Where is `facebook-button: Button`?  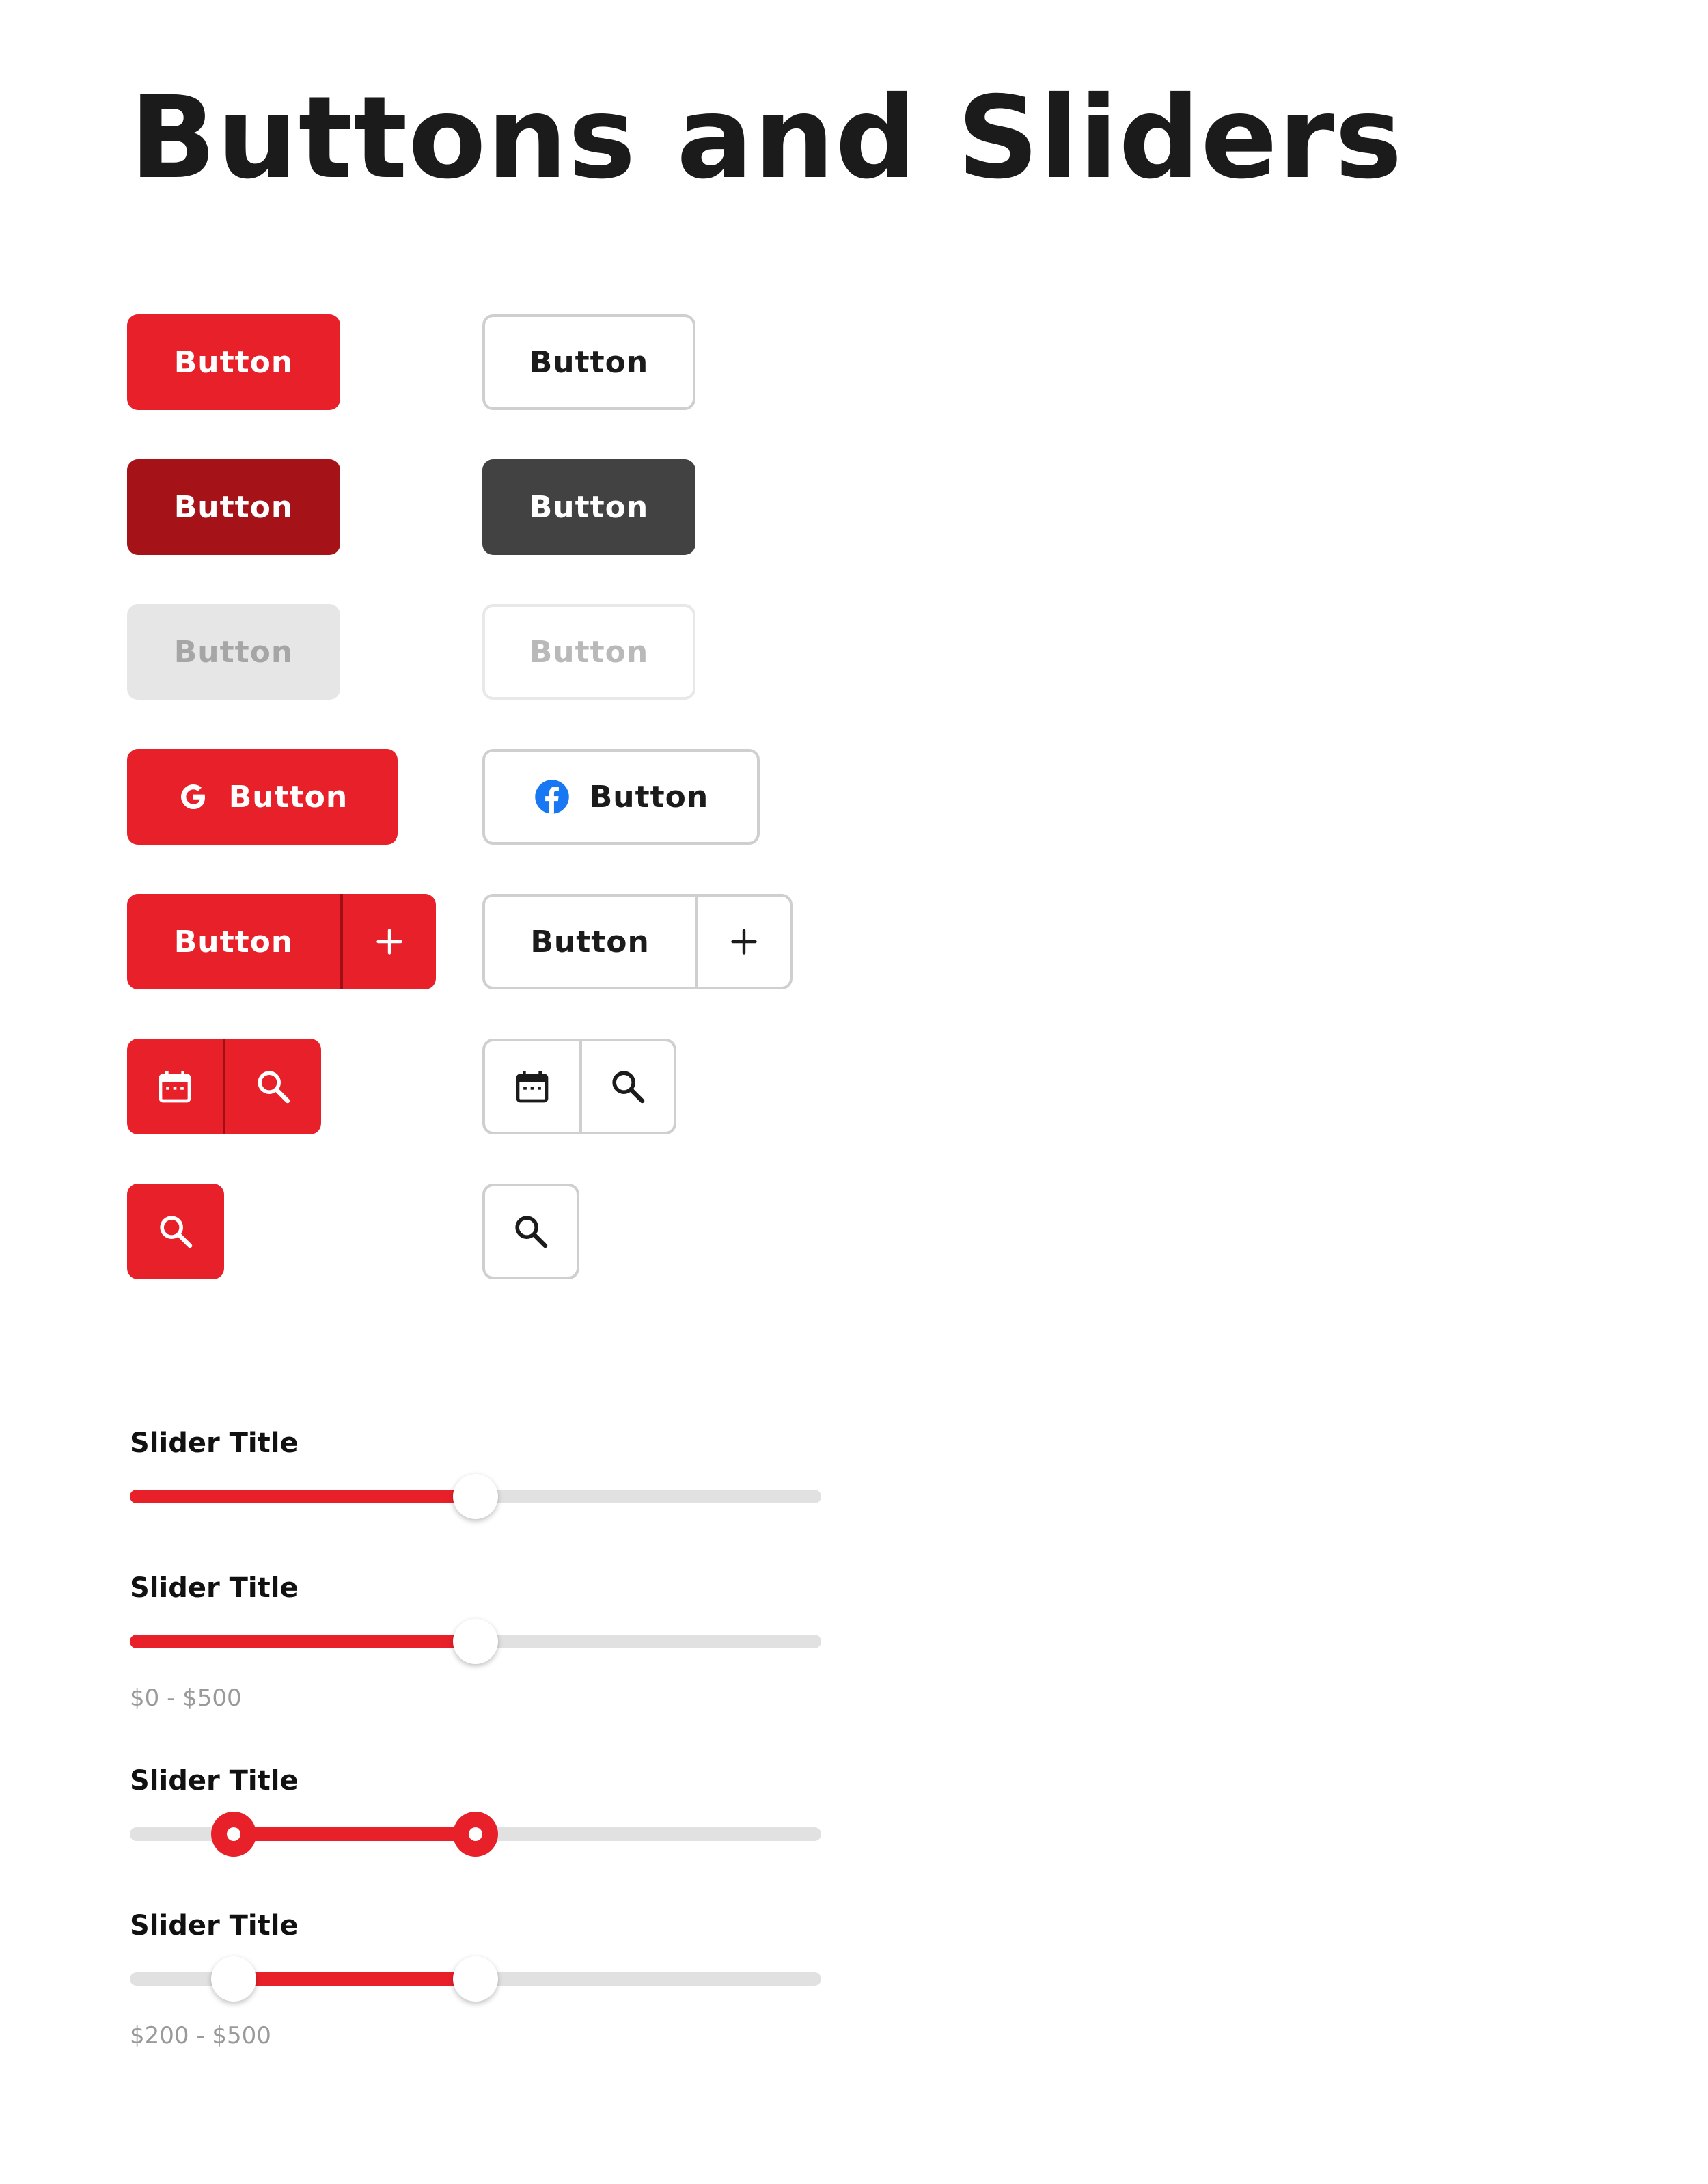
facebook-button: Button is located at coordinates (621, 797).